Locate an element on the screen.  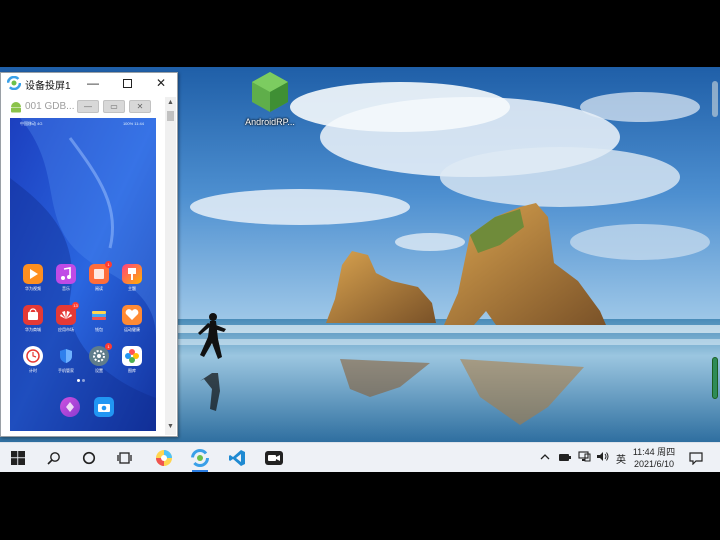
window-scrollbar: ▲ ▼ is located at coordinates (170, 266).